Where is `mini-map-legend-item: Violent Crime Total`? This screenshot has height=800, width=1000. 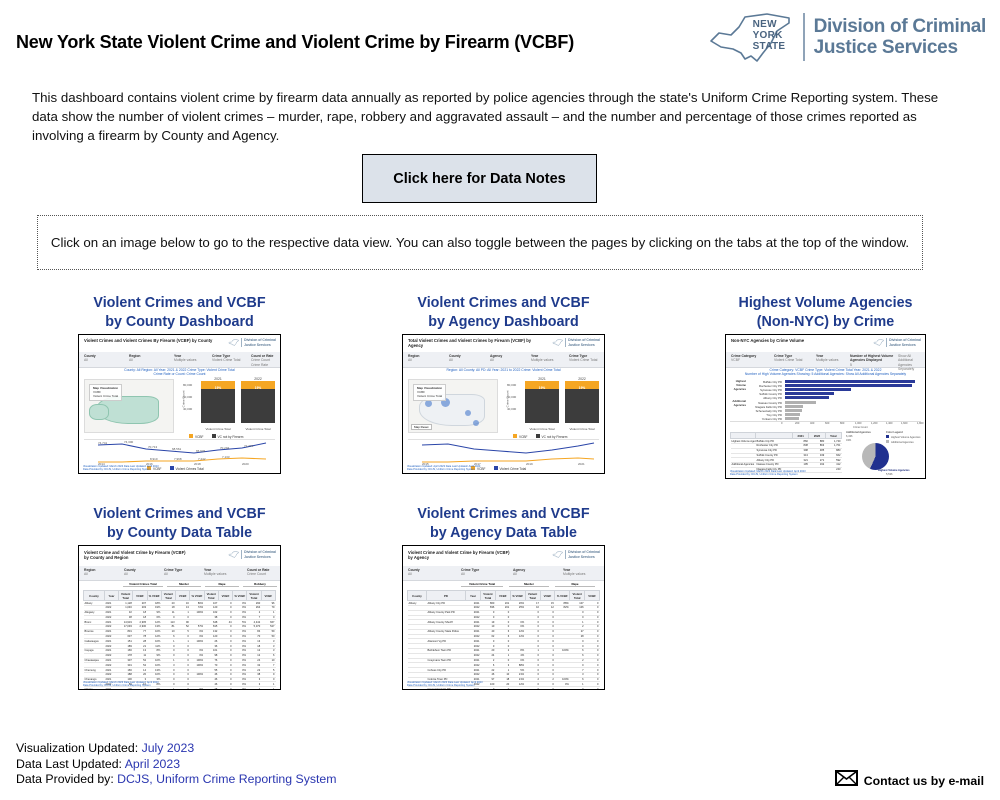 mini-map-legend-item: Violent Crime Total is located at coordinates (430, 395).